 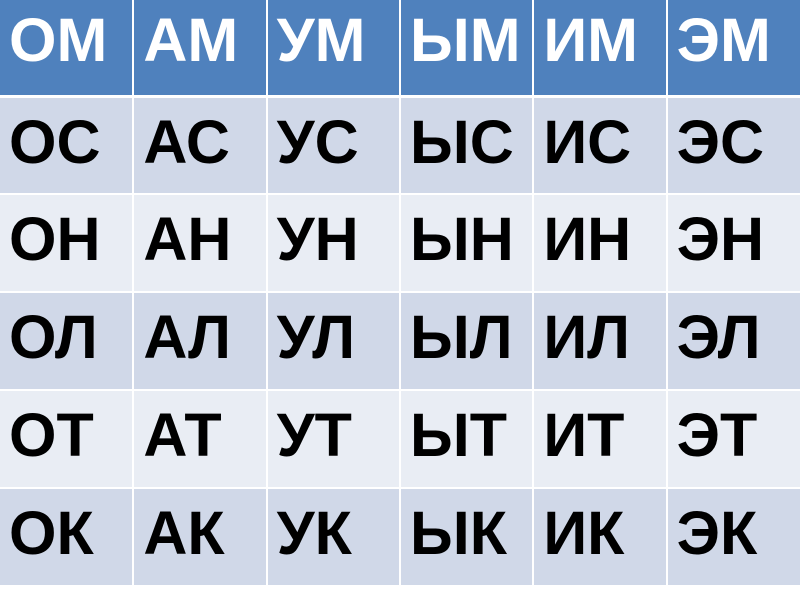 What do you see at coordinates (732, 145) in the screenshot?
I see `table-cell: ЭС` at bounding box center [732, 145].